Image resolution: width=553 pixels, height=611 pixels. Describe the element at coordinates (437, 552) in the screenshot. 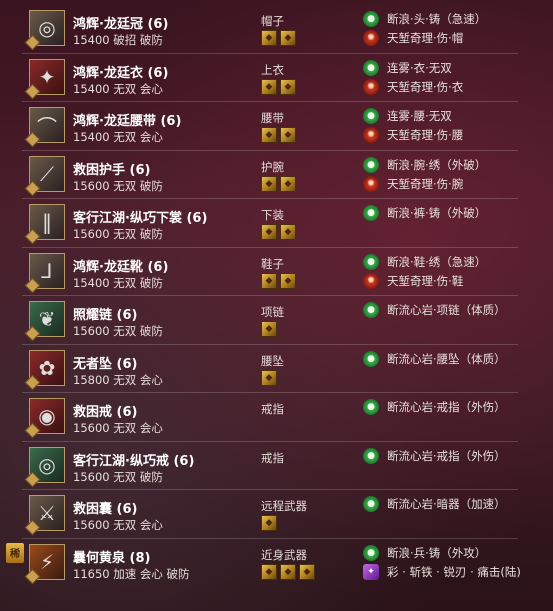

I see `enchant-primary-label: 断浪·兵·铸（外攻）` at that location.